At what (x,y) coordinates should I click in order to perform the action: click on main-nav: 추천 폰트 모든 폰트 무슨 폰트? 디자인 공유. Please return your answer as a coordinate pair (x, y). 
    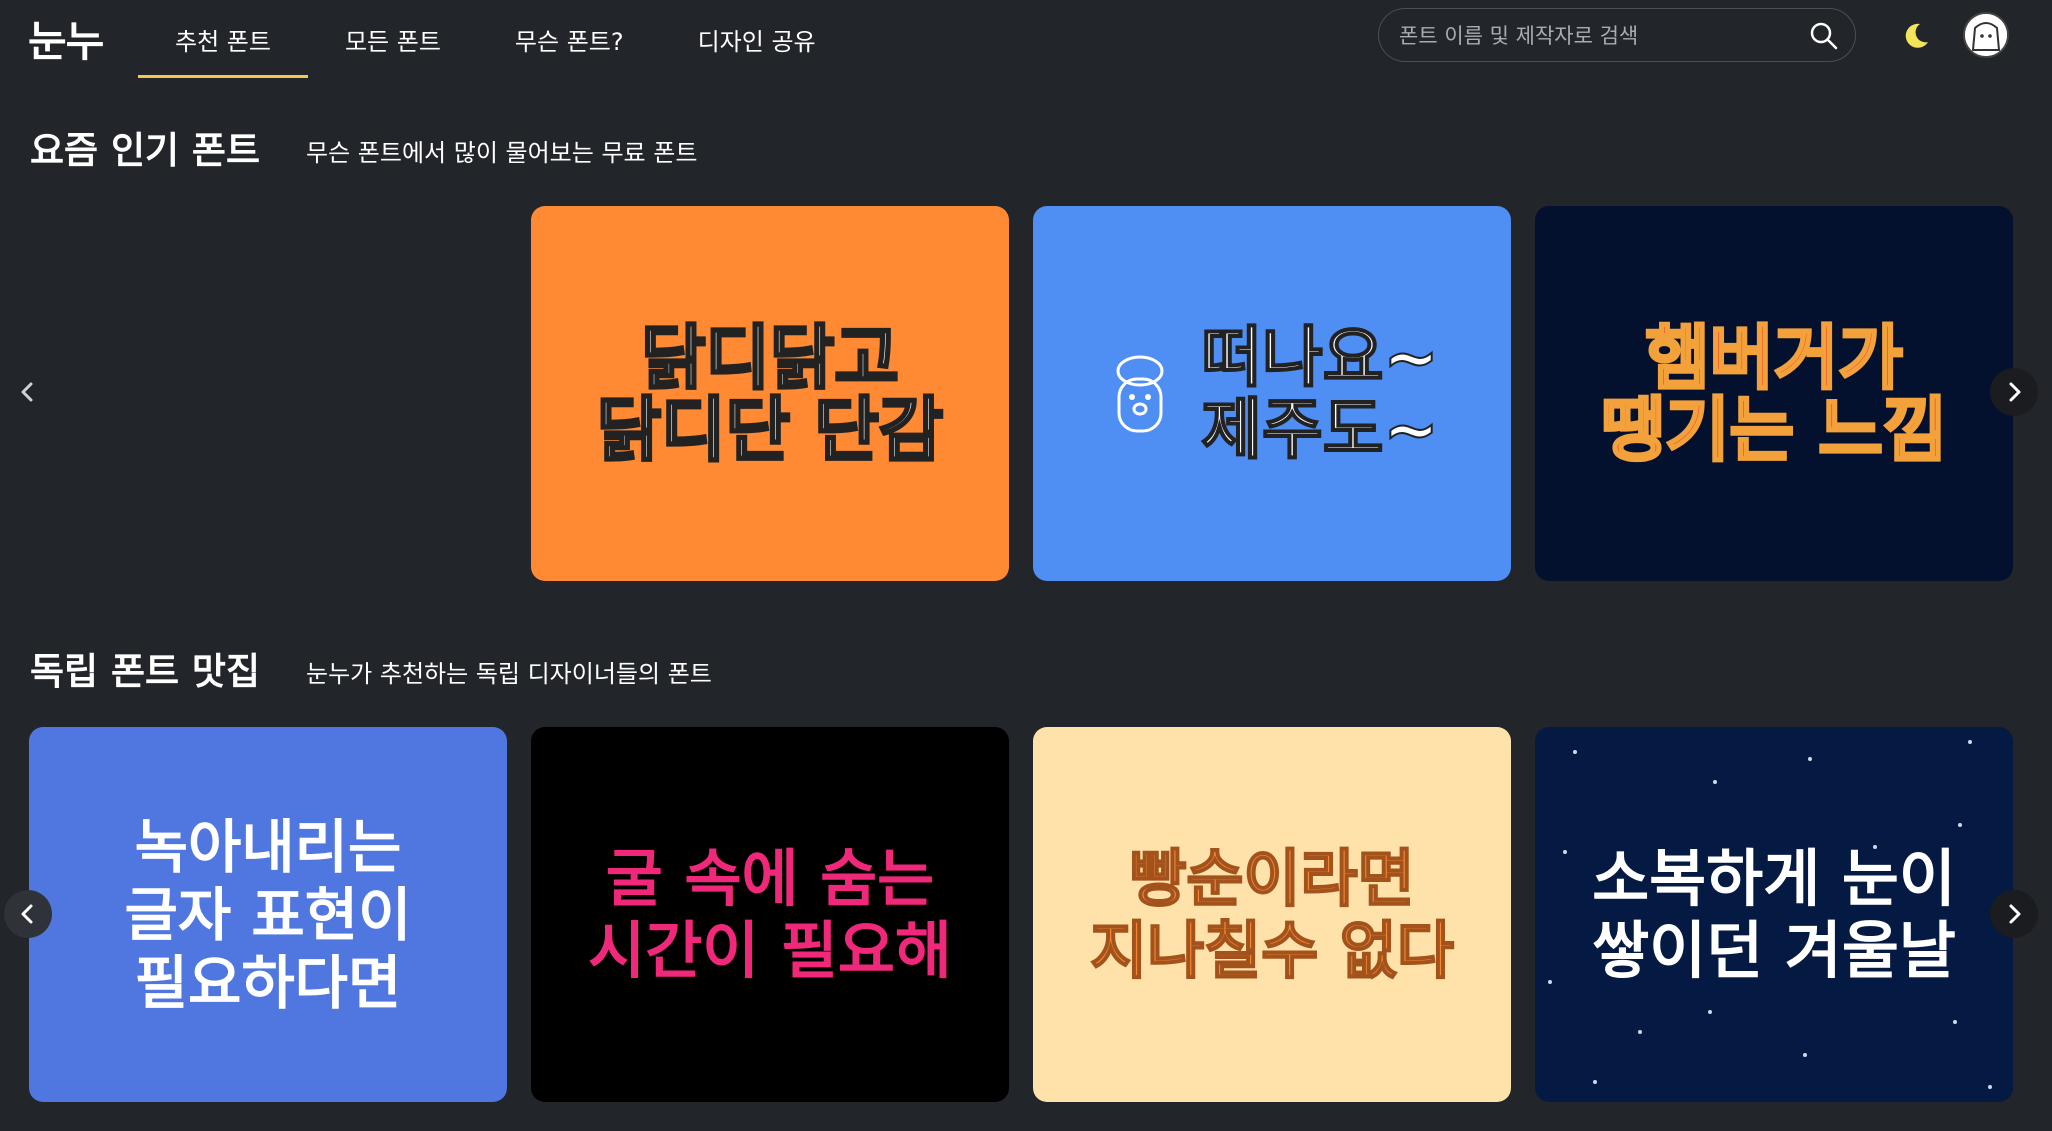
    Looking at the image, I should click on (495, 39).